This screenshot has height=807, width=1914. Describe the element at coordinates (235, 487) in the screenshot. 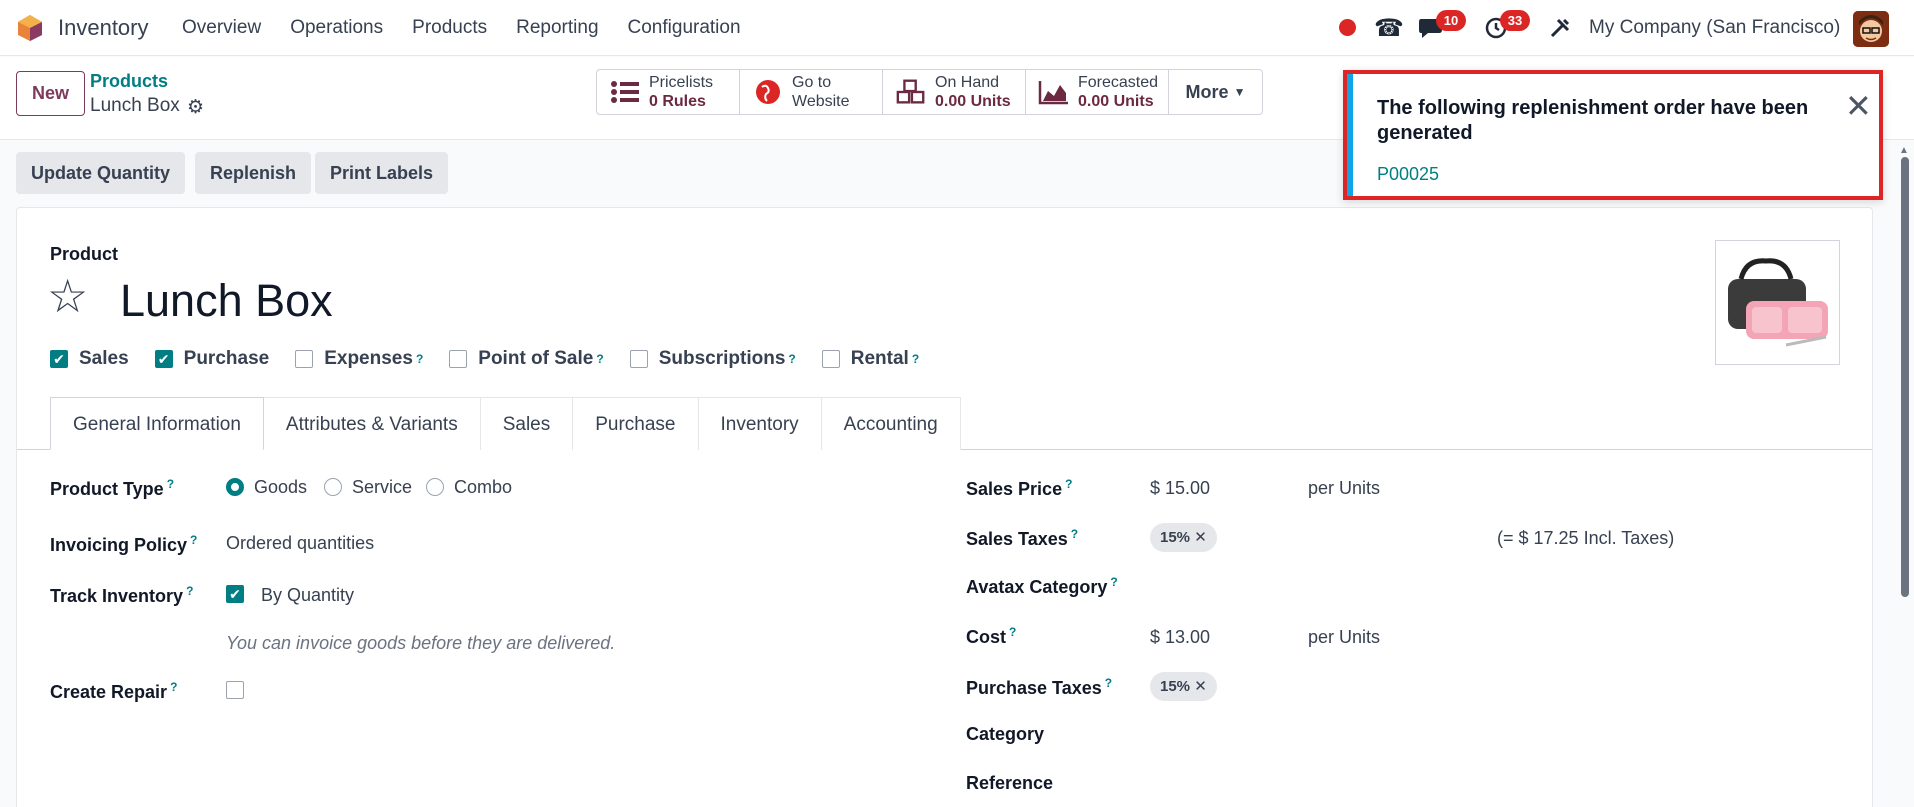

I see `radio-goods` at that location.